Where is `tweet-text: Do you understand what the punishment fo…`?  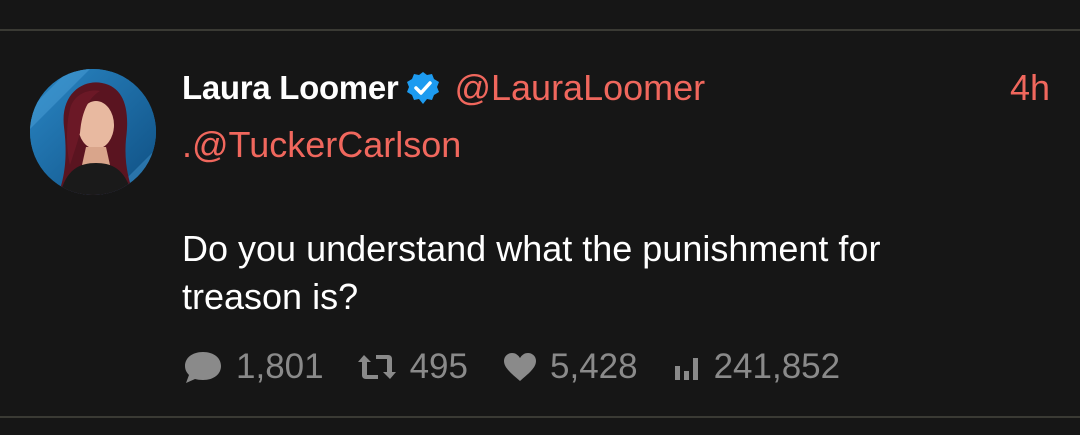
tweet-text: Do you understand what the punishment fo… is located at coordinates (531, 272).